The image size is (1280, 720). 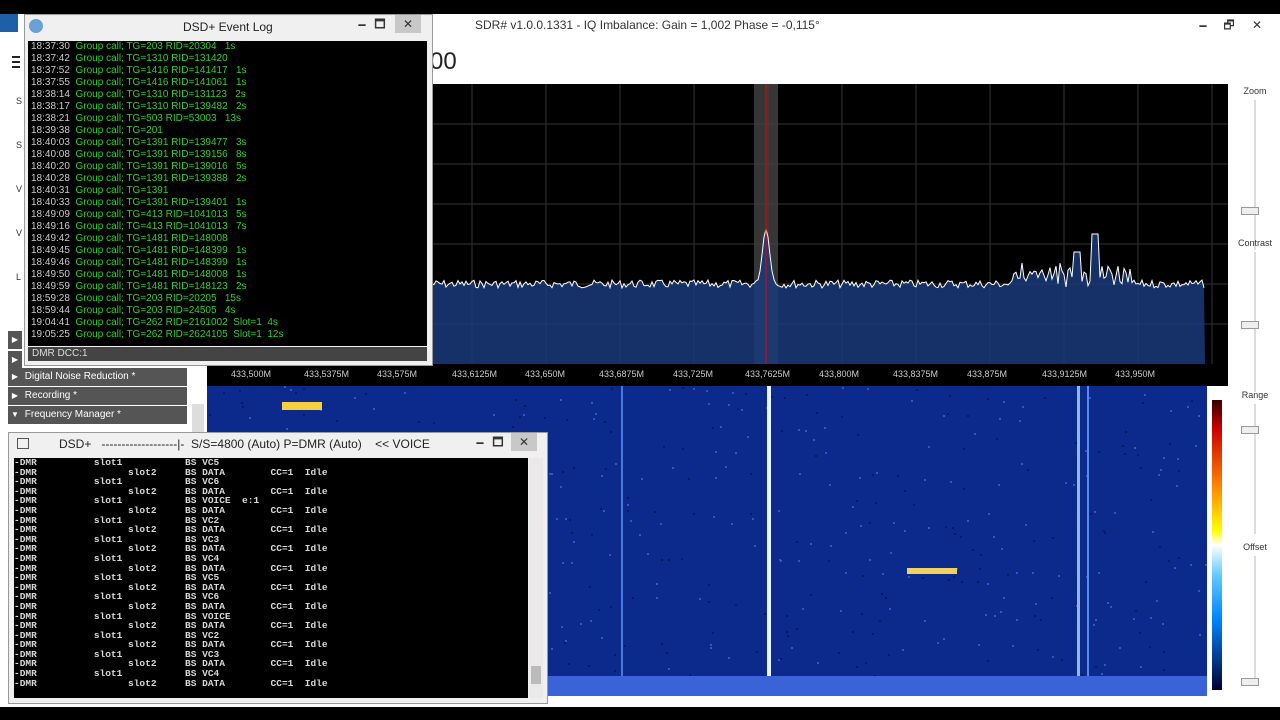 What do you see at coordinates (251, 374) in the screenshot?
I see `frequency-tick-label: 433,500M` at bounding box center [251, 374].